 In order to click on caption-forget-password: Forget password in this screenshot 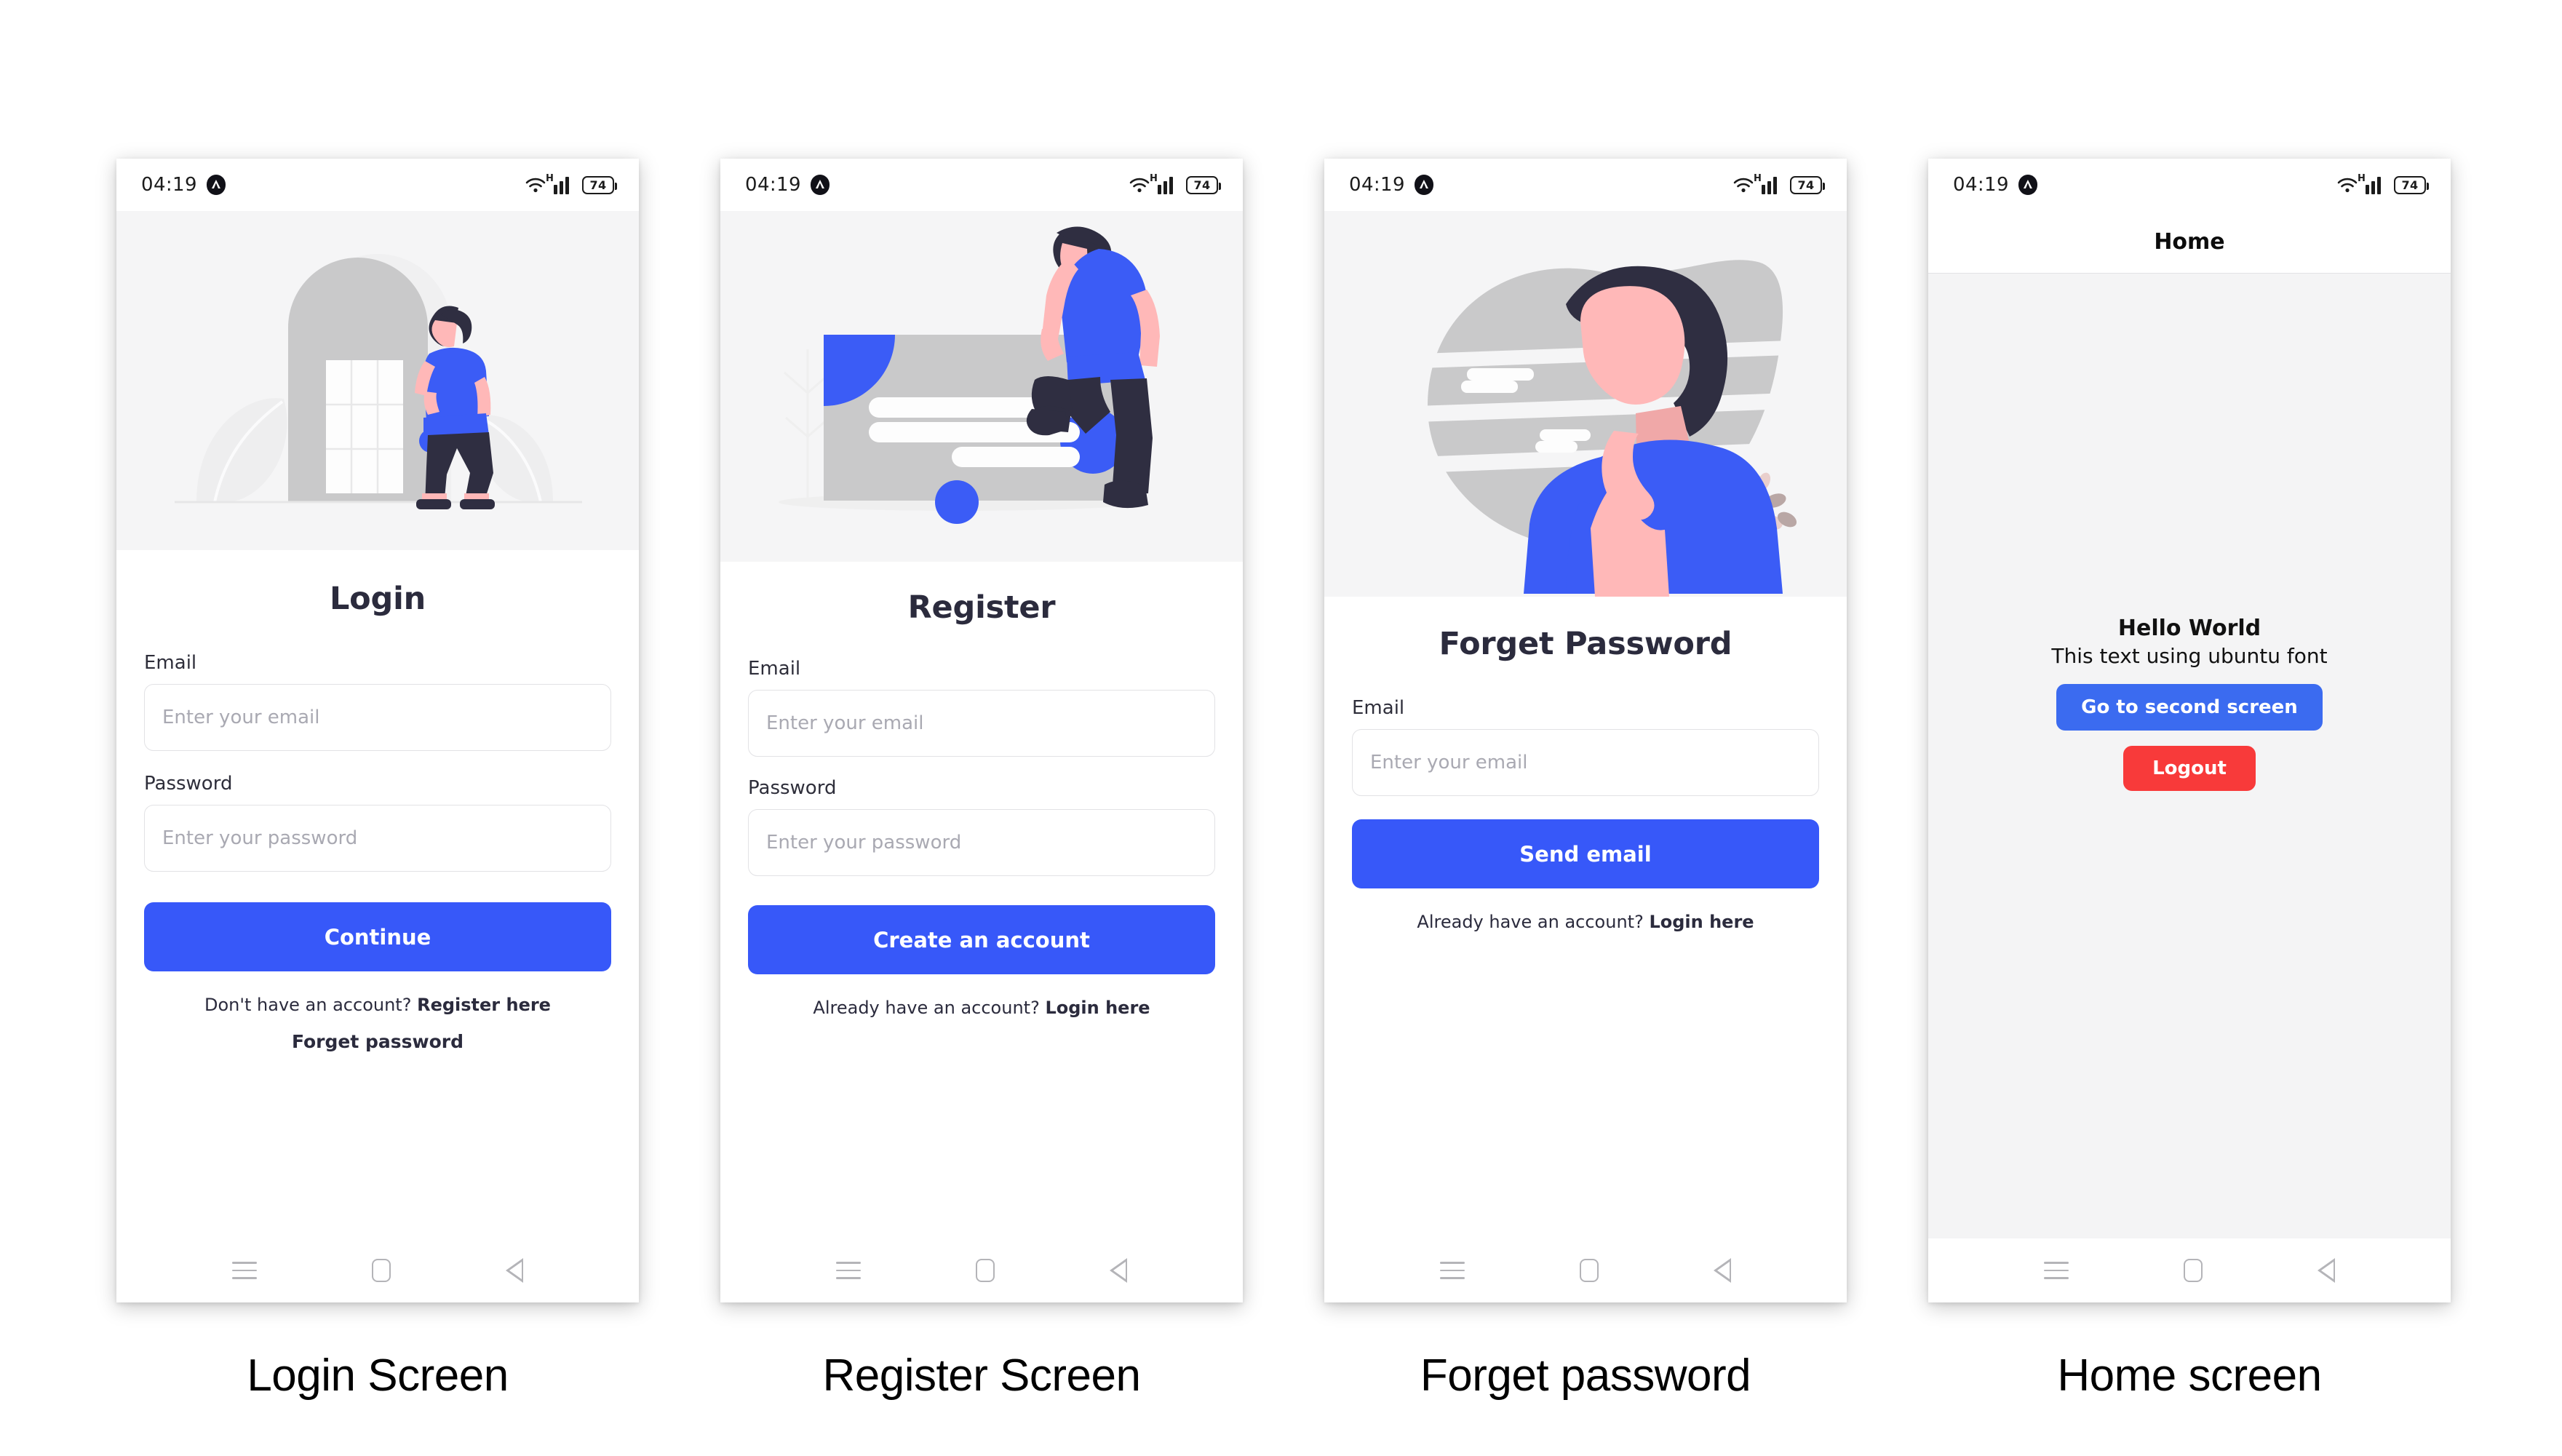, I will do `click(1585, 1375)`.